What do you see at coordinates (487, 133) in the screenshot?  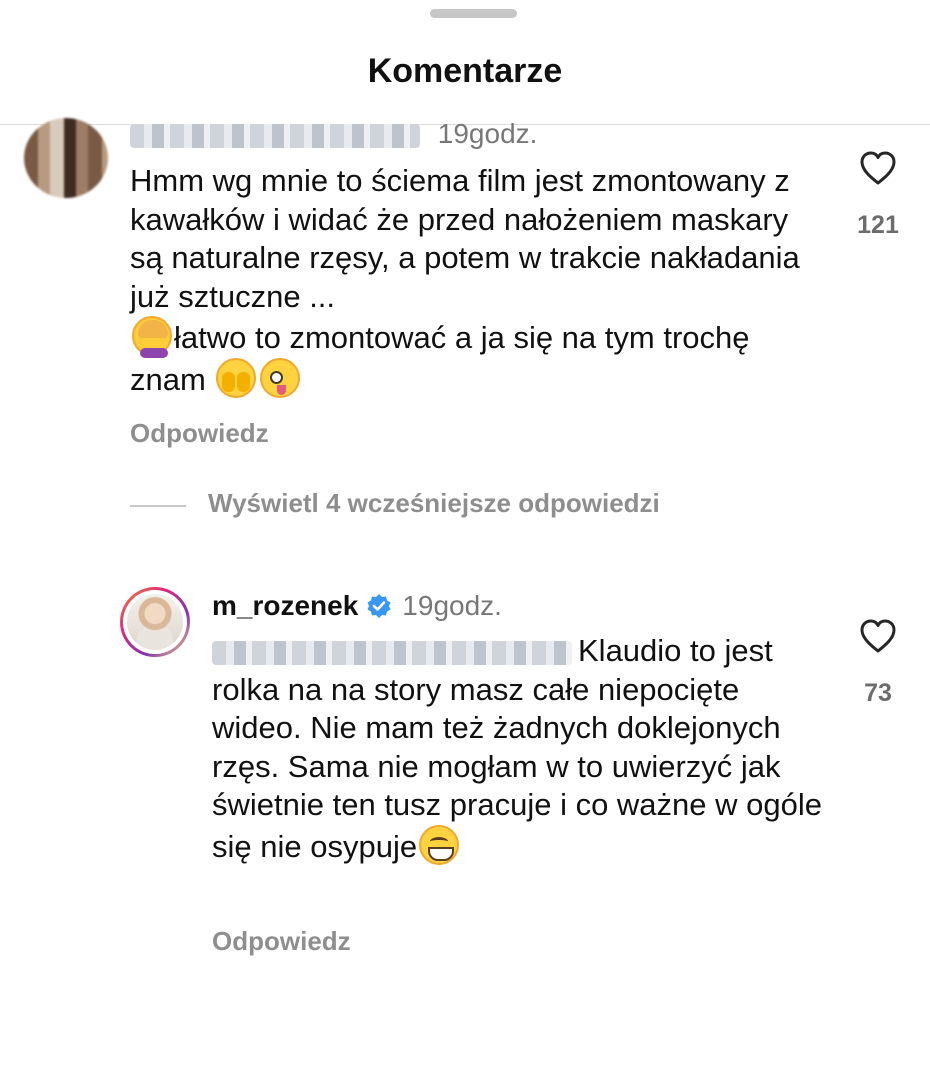 I see `comment-time: 19godz.` at bounding box center [487, 133].